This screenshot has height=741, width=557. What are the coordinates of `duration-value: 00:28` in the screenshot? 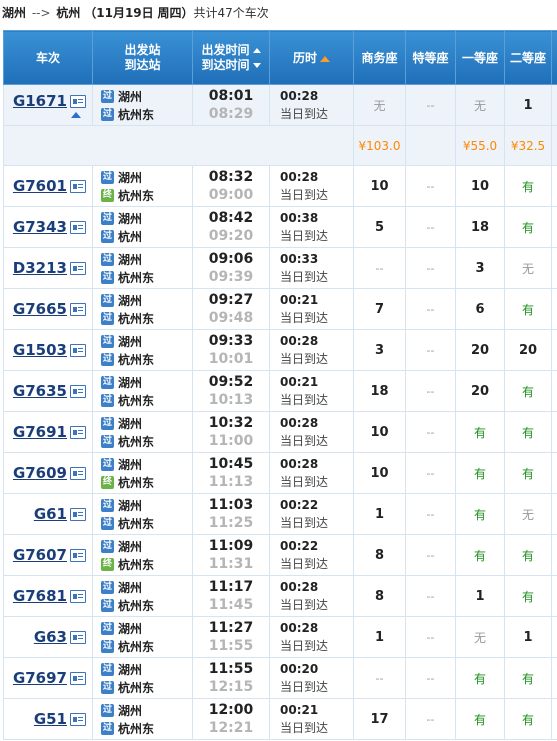 It's located at (299, 423).